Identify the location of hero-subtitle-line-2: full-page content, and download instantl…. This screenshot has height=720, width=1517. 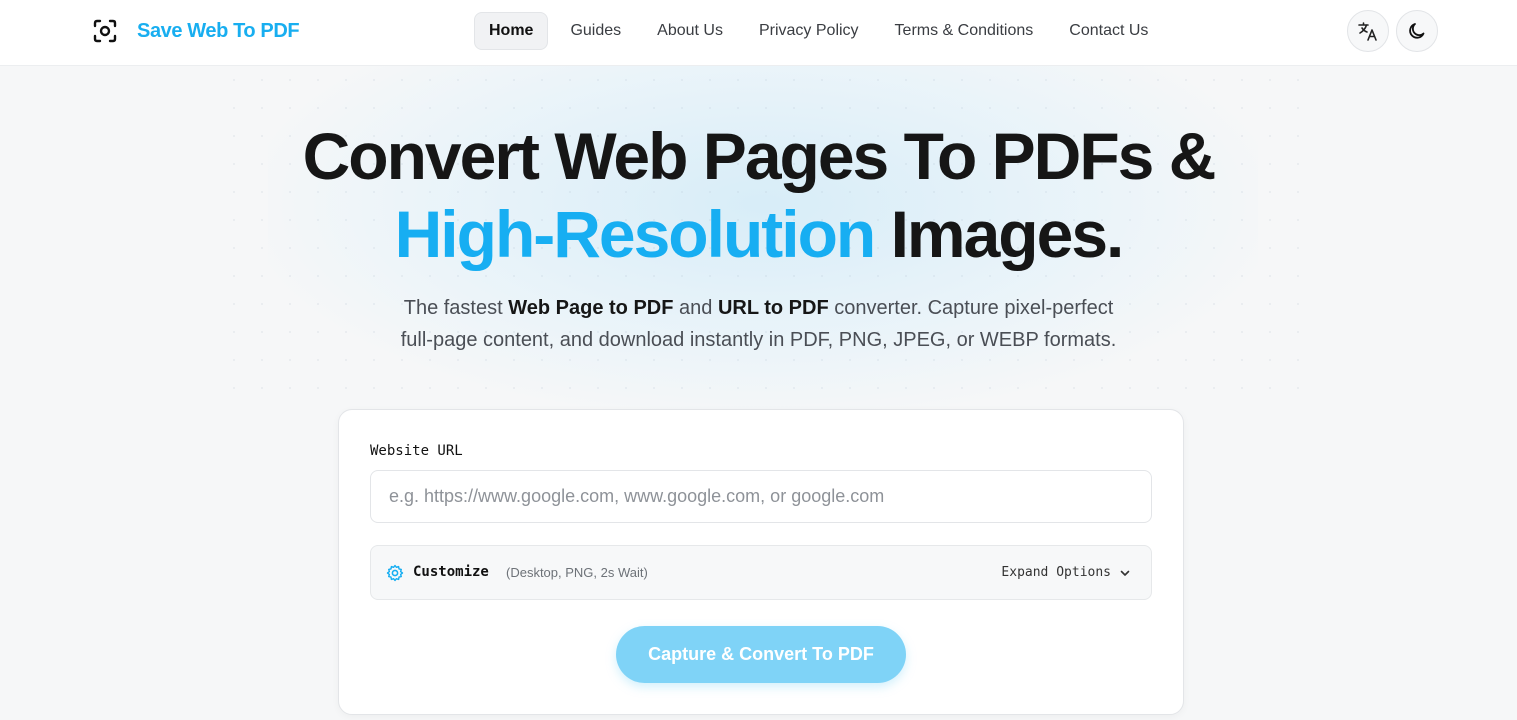
(758, 340).